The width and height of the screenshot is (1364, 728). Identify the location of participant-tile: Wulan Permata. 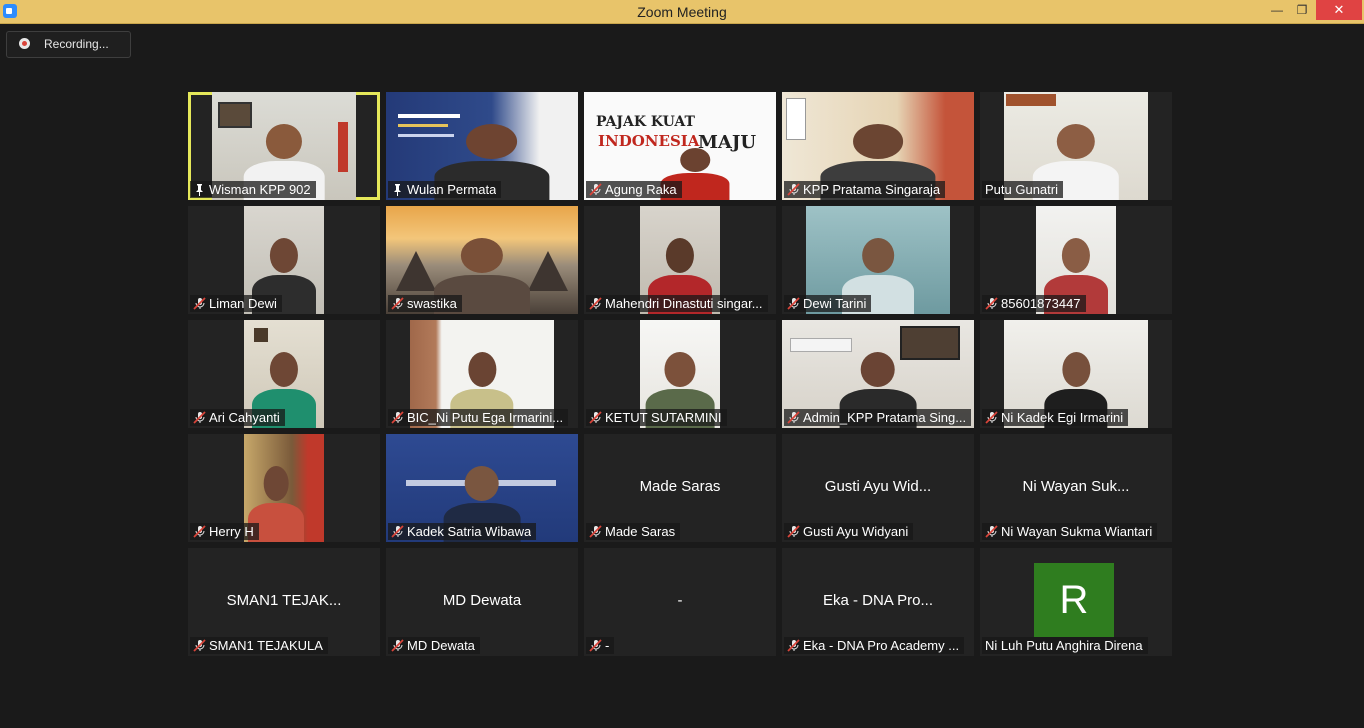
(482, 146).